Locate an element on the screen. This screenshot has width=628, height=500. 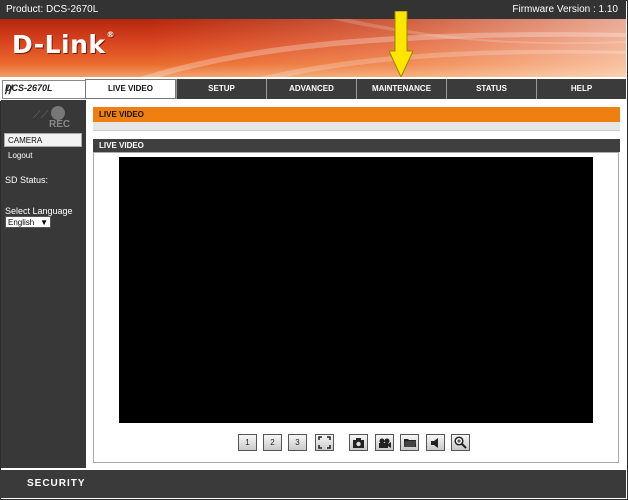
record-icon is located at coordinates (384, 443).